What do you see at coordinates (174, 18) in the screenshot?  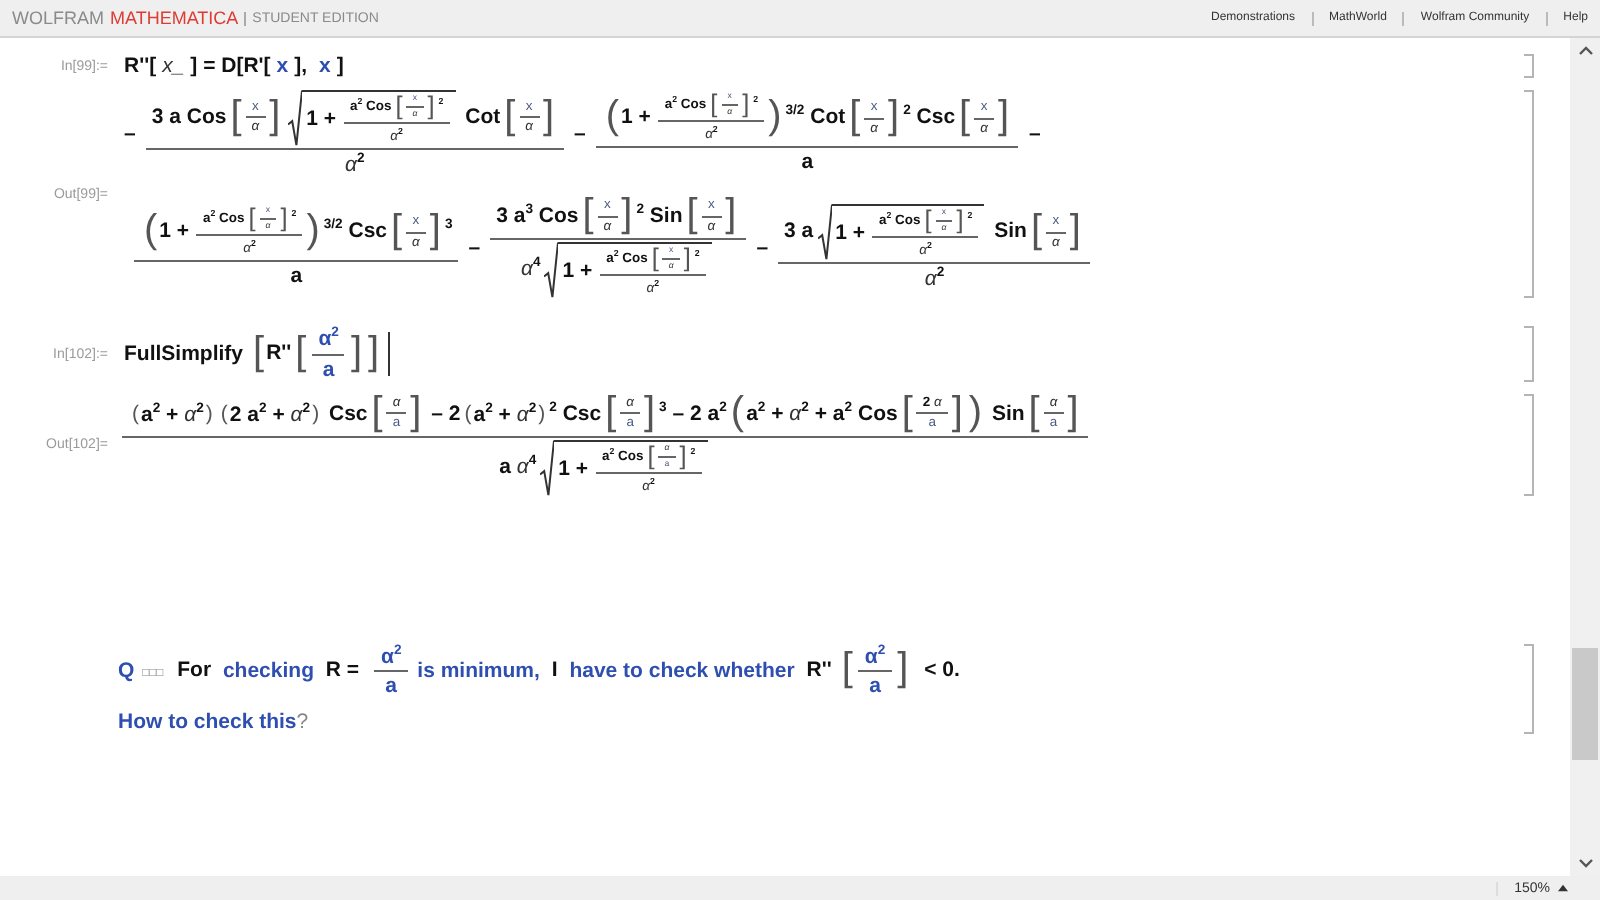 I see `brand-name: MATHEMATICA` at bounding box center [174, 18].